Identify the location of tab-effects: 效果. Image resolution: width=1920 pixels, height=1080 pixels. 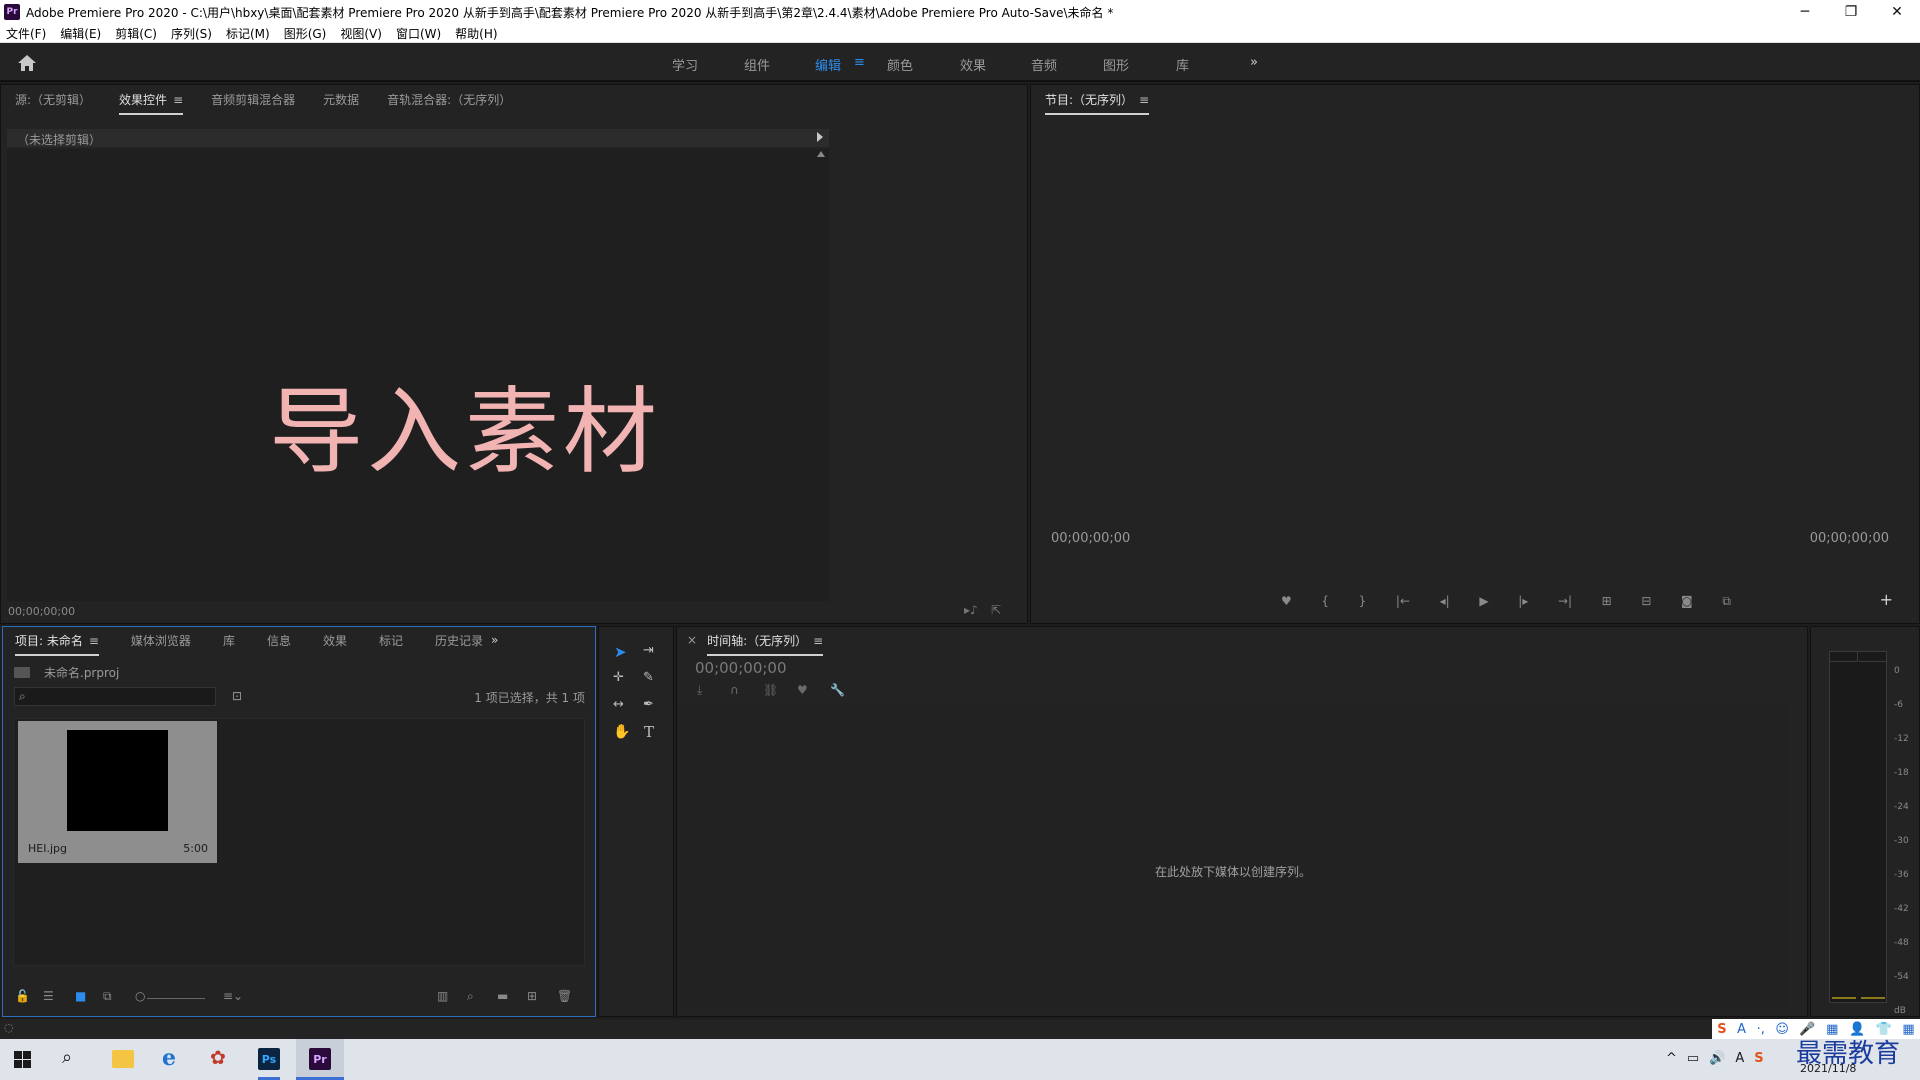
(335, 640).